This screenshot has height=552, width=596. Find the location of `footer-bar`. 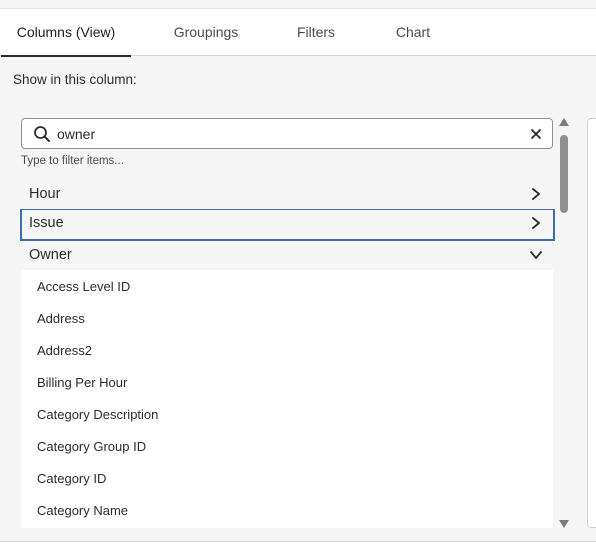

footer-bar is located at coordinates (298, 546).